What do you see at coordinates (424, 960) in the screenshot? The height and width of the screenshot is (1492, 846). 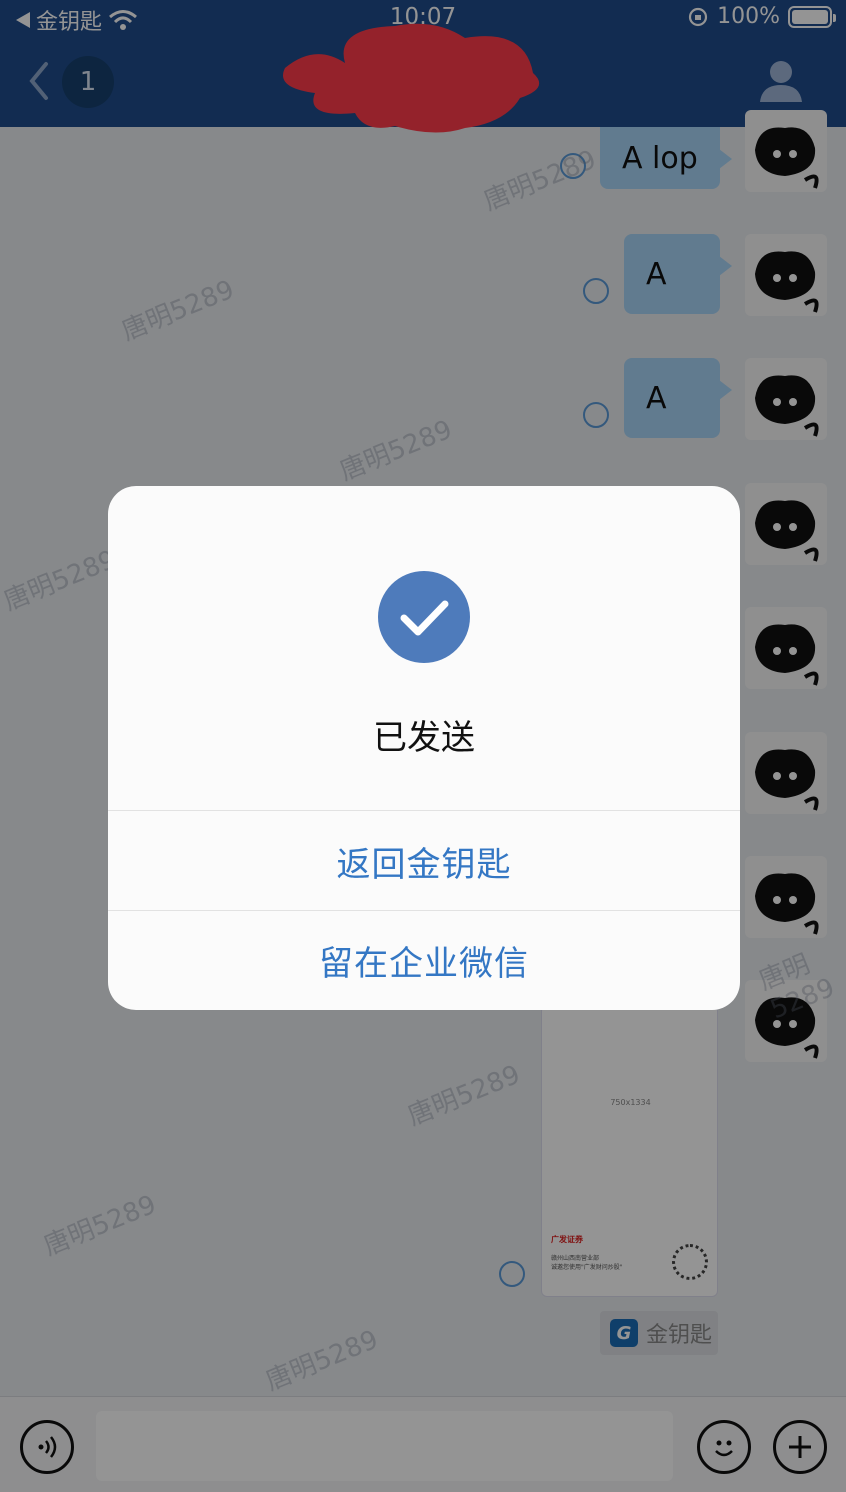 I see `stay-in-wecom-button: 留在企业微信` at bounding box center [424, 960].